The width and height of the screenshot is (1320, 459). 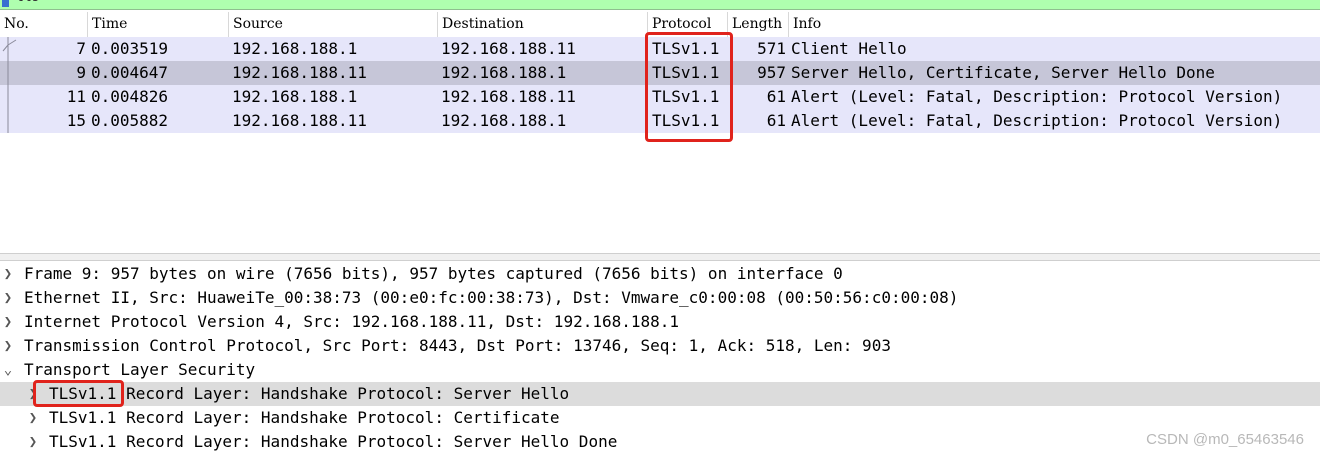 I want to click on column-header-destination: Destination, so click(x=543, y=24).